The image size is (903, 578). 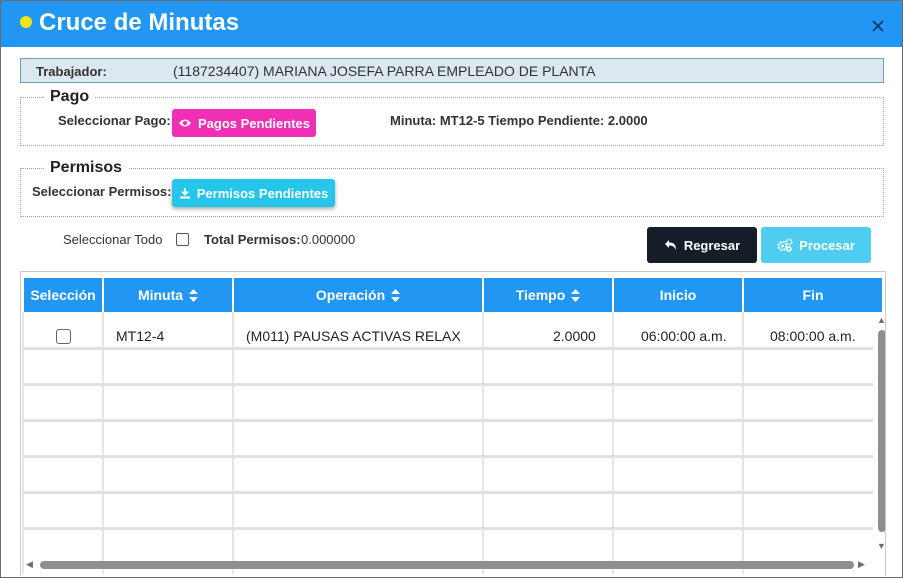 I want to click on regresar-button: Regresar, so click(x=702, y=245).